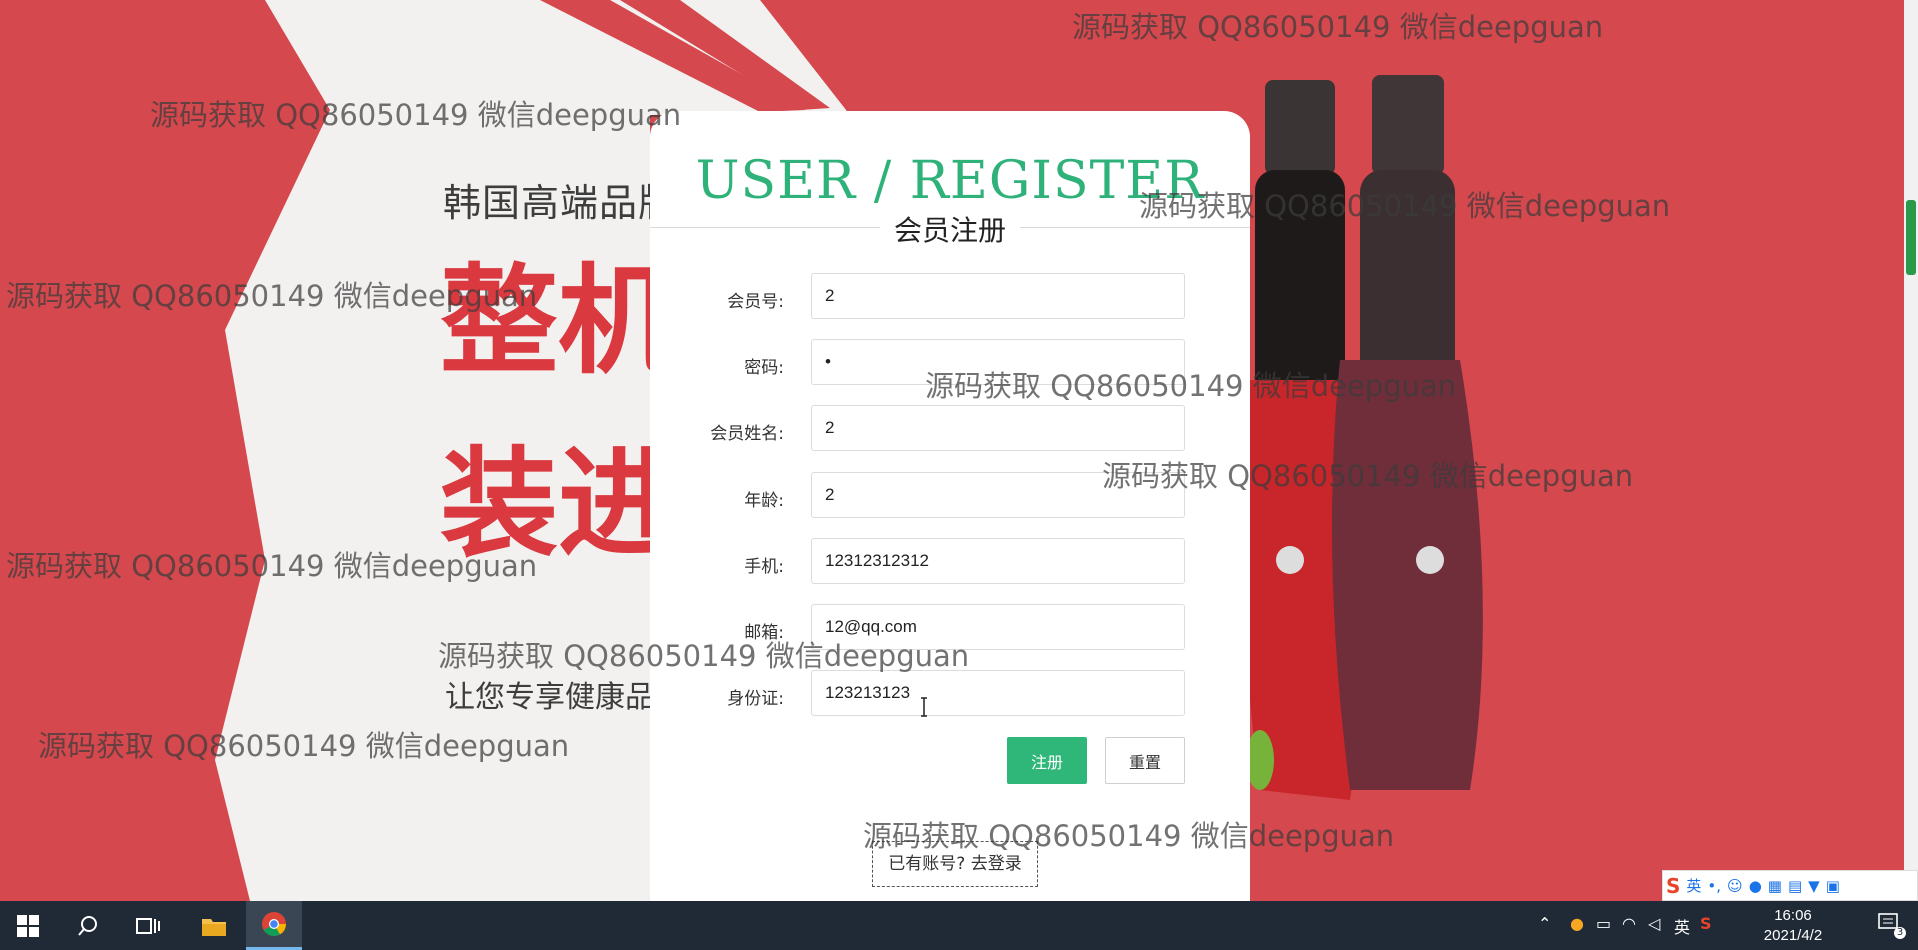  I want to click on ime-language-toggle: 英, so click(1693, 885).